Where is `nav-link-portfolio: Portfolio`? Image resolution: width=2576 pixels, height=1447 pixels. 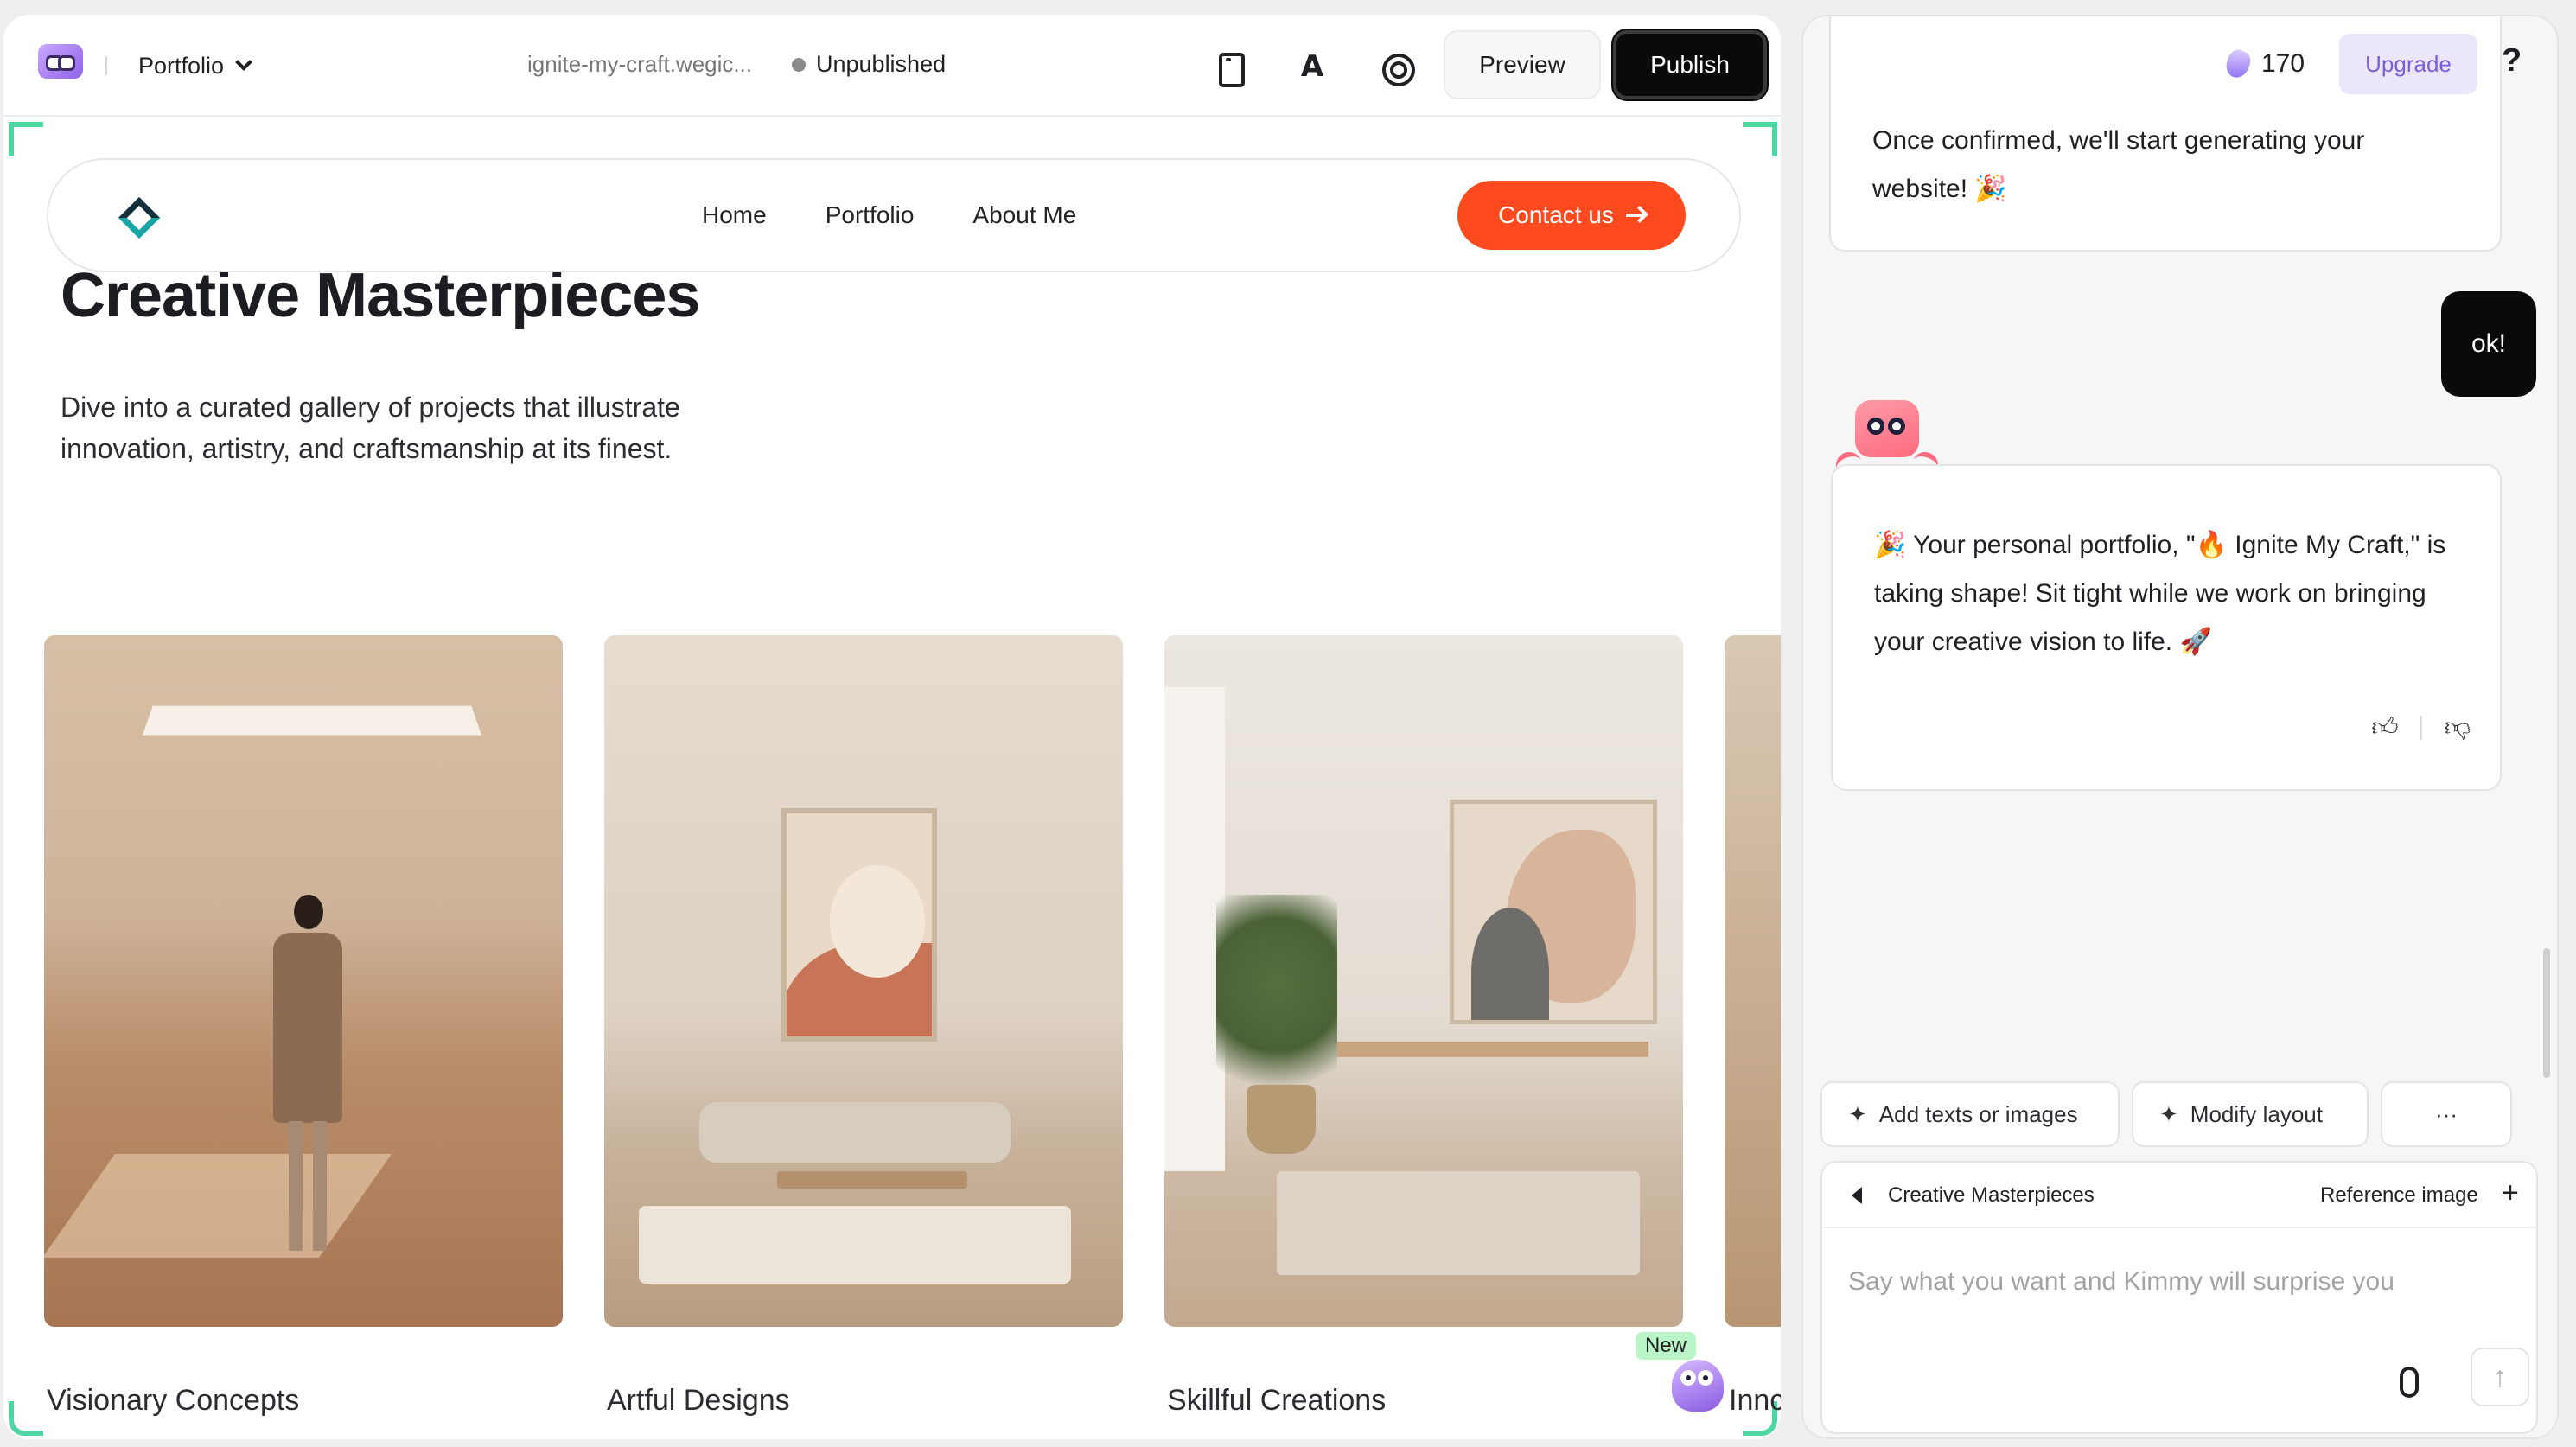
nav-link-portfolio: Portfolio is located at coordinates (870, 215).